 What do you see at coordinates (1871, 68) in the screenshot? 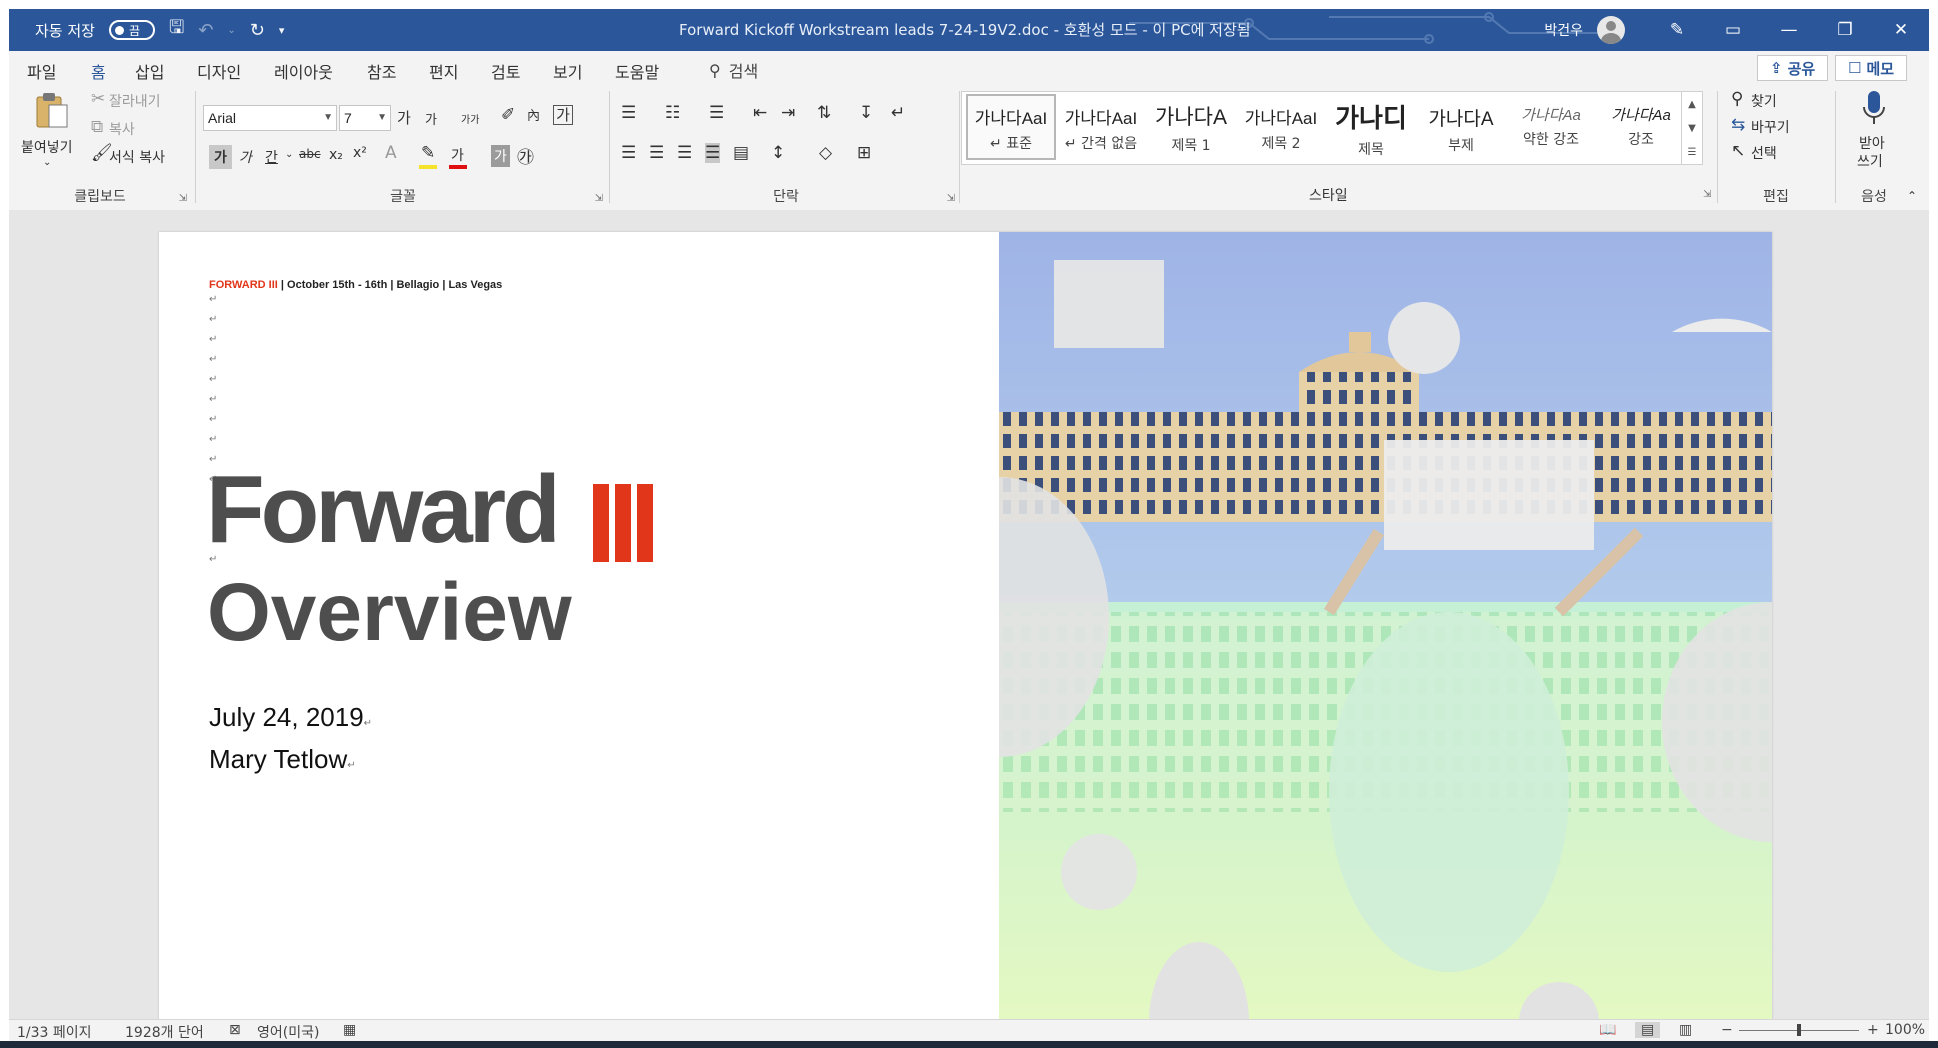
I see `comments-button: ☐ 메모` at bounding box center [1871, 68].